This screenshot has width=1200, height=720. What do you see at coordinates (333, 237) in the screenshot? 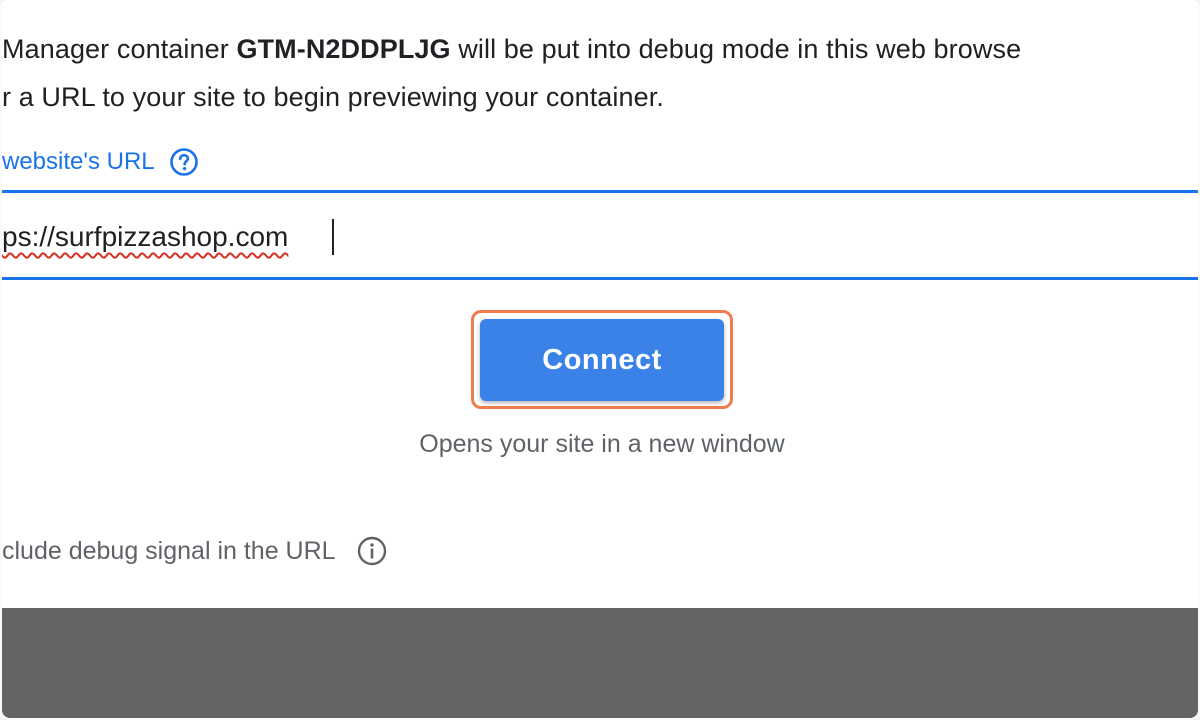
I see `text-caret` at bounding box center [333, 237].